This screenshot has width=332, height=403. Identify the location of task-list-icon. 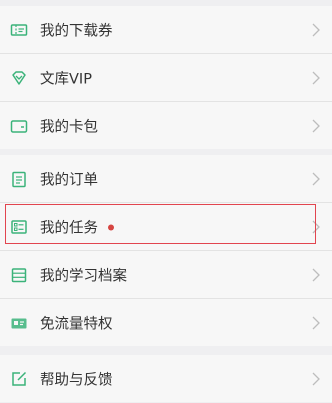
(19, 226).